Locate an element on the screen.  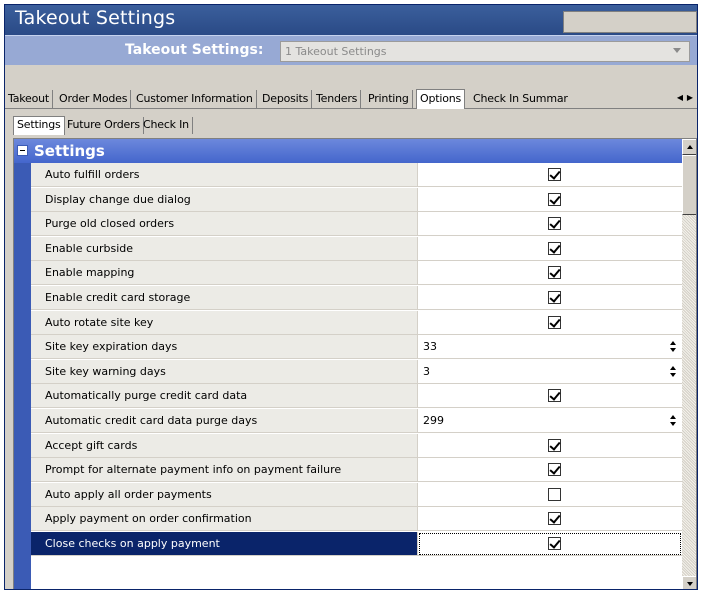
scroll-up-icon is located at coordinates (689, 147).